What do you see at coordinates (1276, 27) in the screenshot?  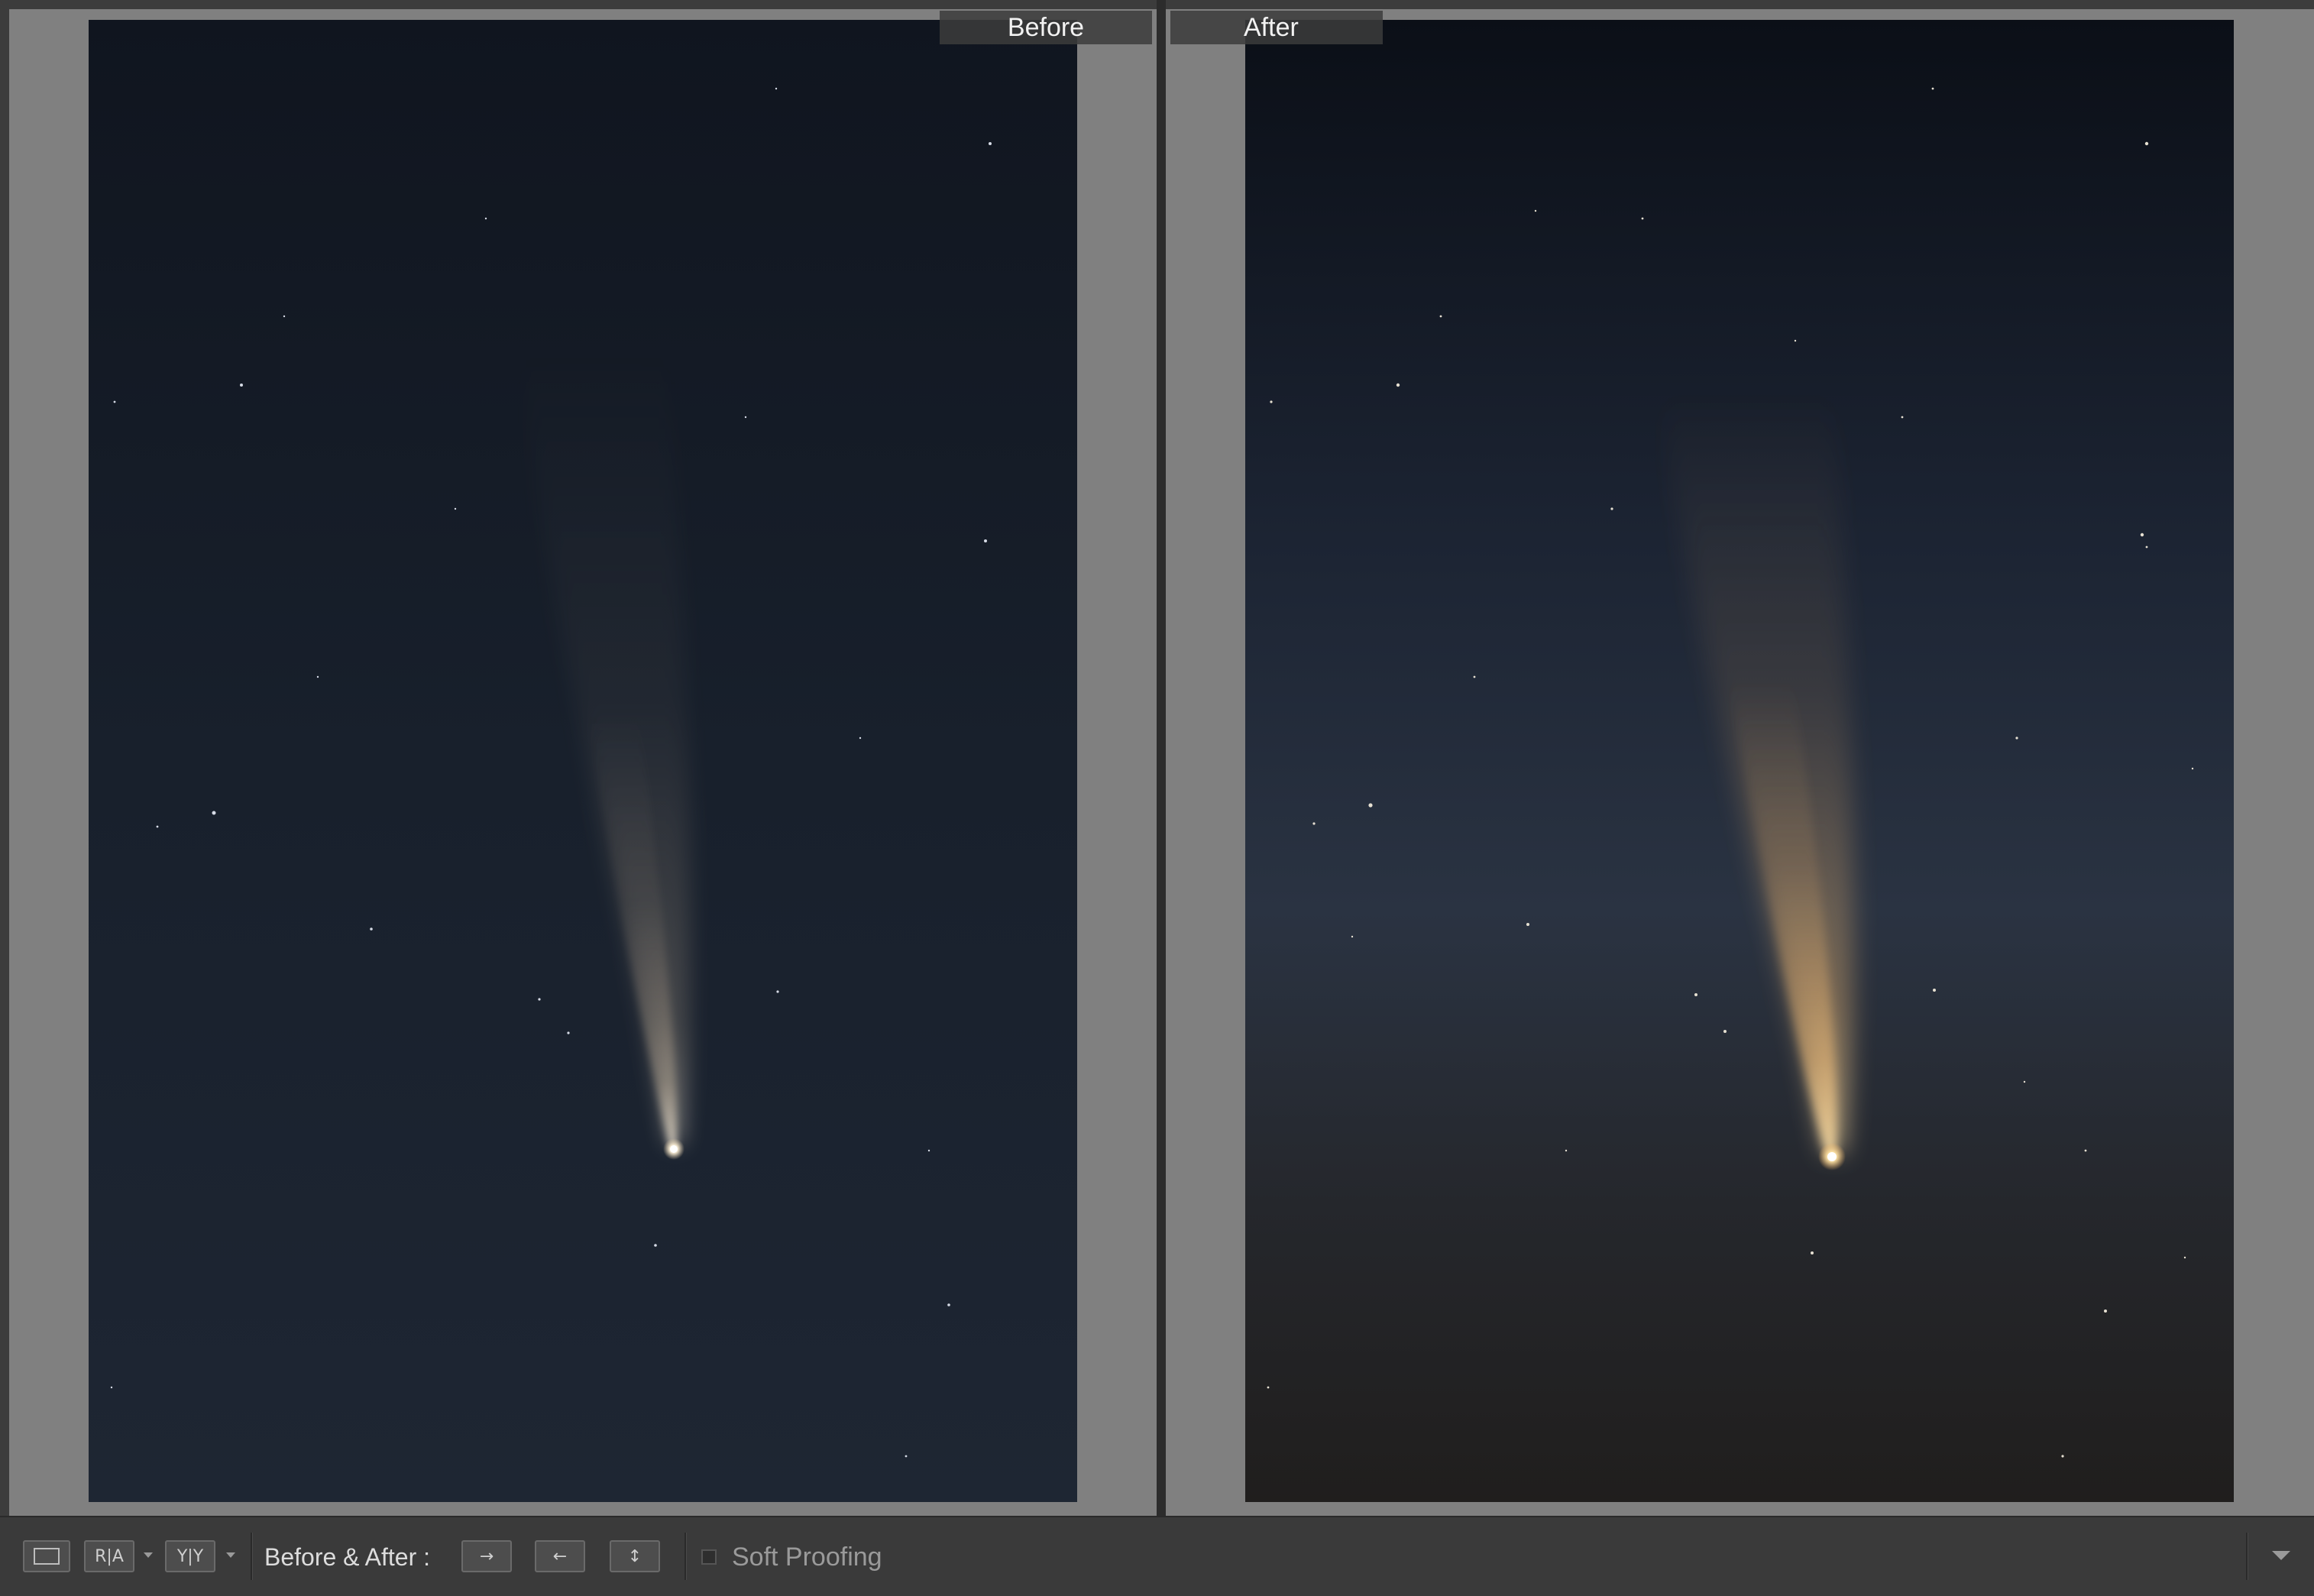 I see `after-label: After` at bounding box center [1276, 27].